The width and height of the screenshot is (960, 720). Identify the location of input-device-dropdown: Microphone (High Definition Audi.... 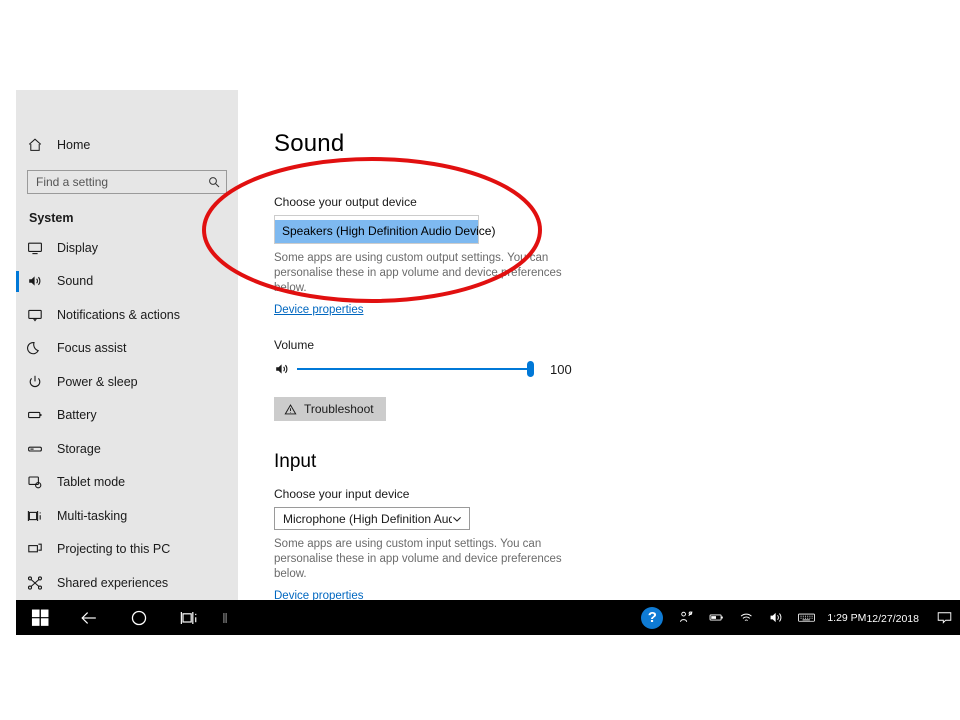
(372, 518).